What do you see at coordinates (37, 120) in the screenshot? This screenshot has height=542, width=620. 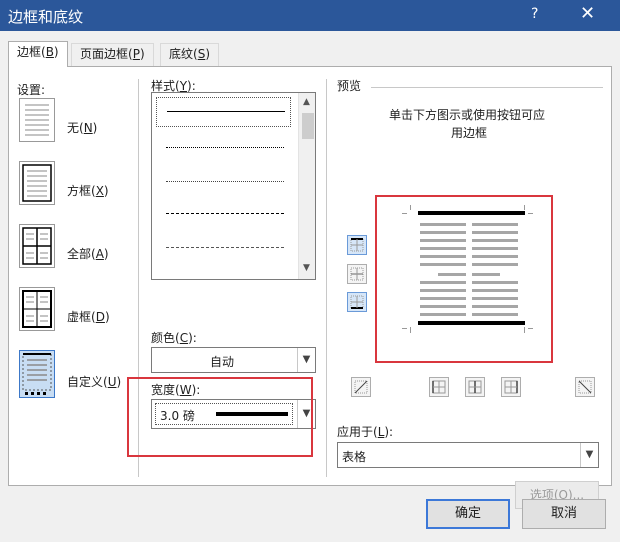 I see `setting-none-icon` at bounding box center [37, 120].